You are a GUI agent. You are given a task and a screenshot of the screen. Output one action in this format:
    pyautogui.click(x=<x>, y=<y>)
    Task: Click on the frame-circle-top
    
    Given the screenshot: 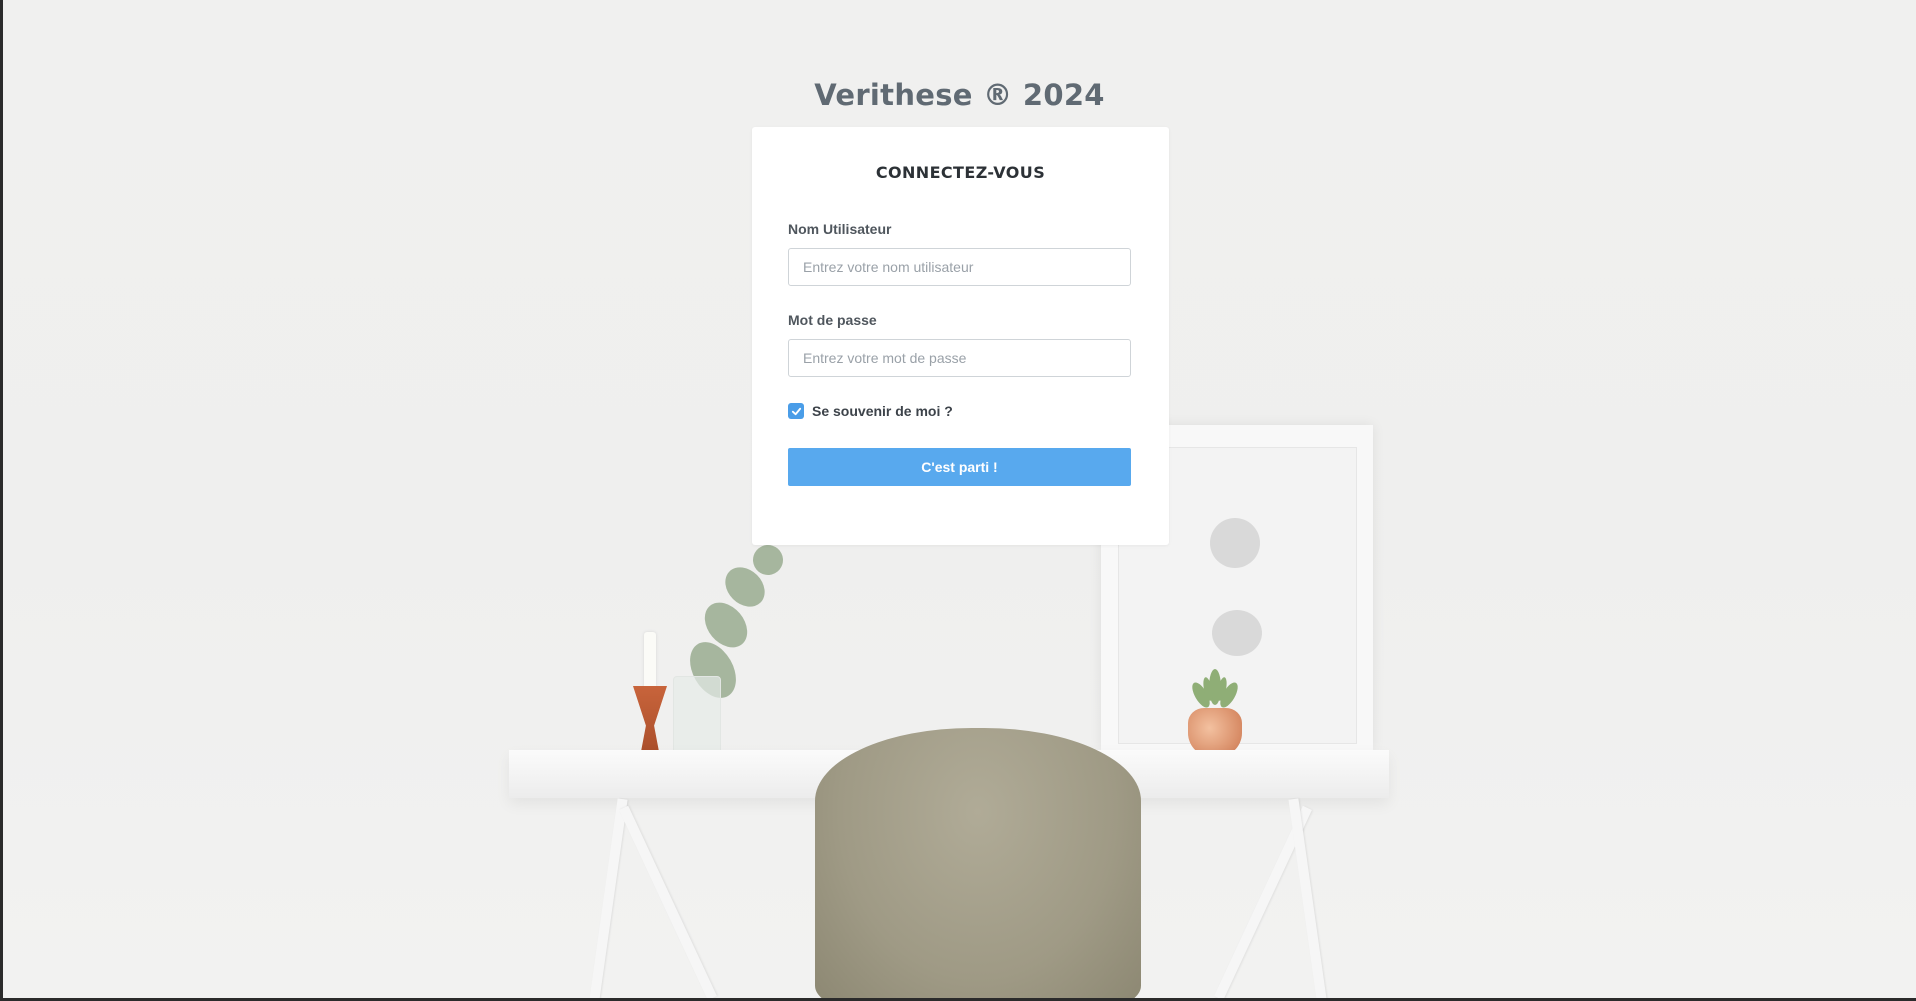 What is the action you would take?
    pyautogui.click(x=1235, y=543)
    